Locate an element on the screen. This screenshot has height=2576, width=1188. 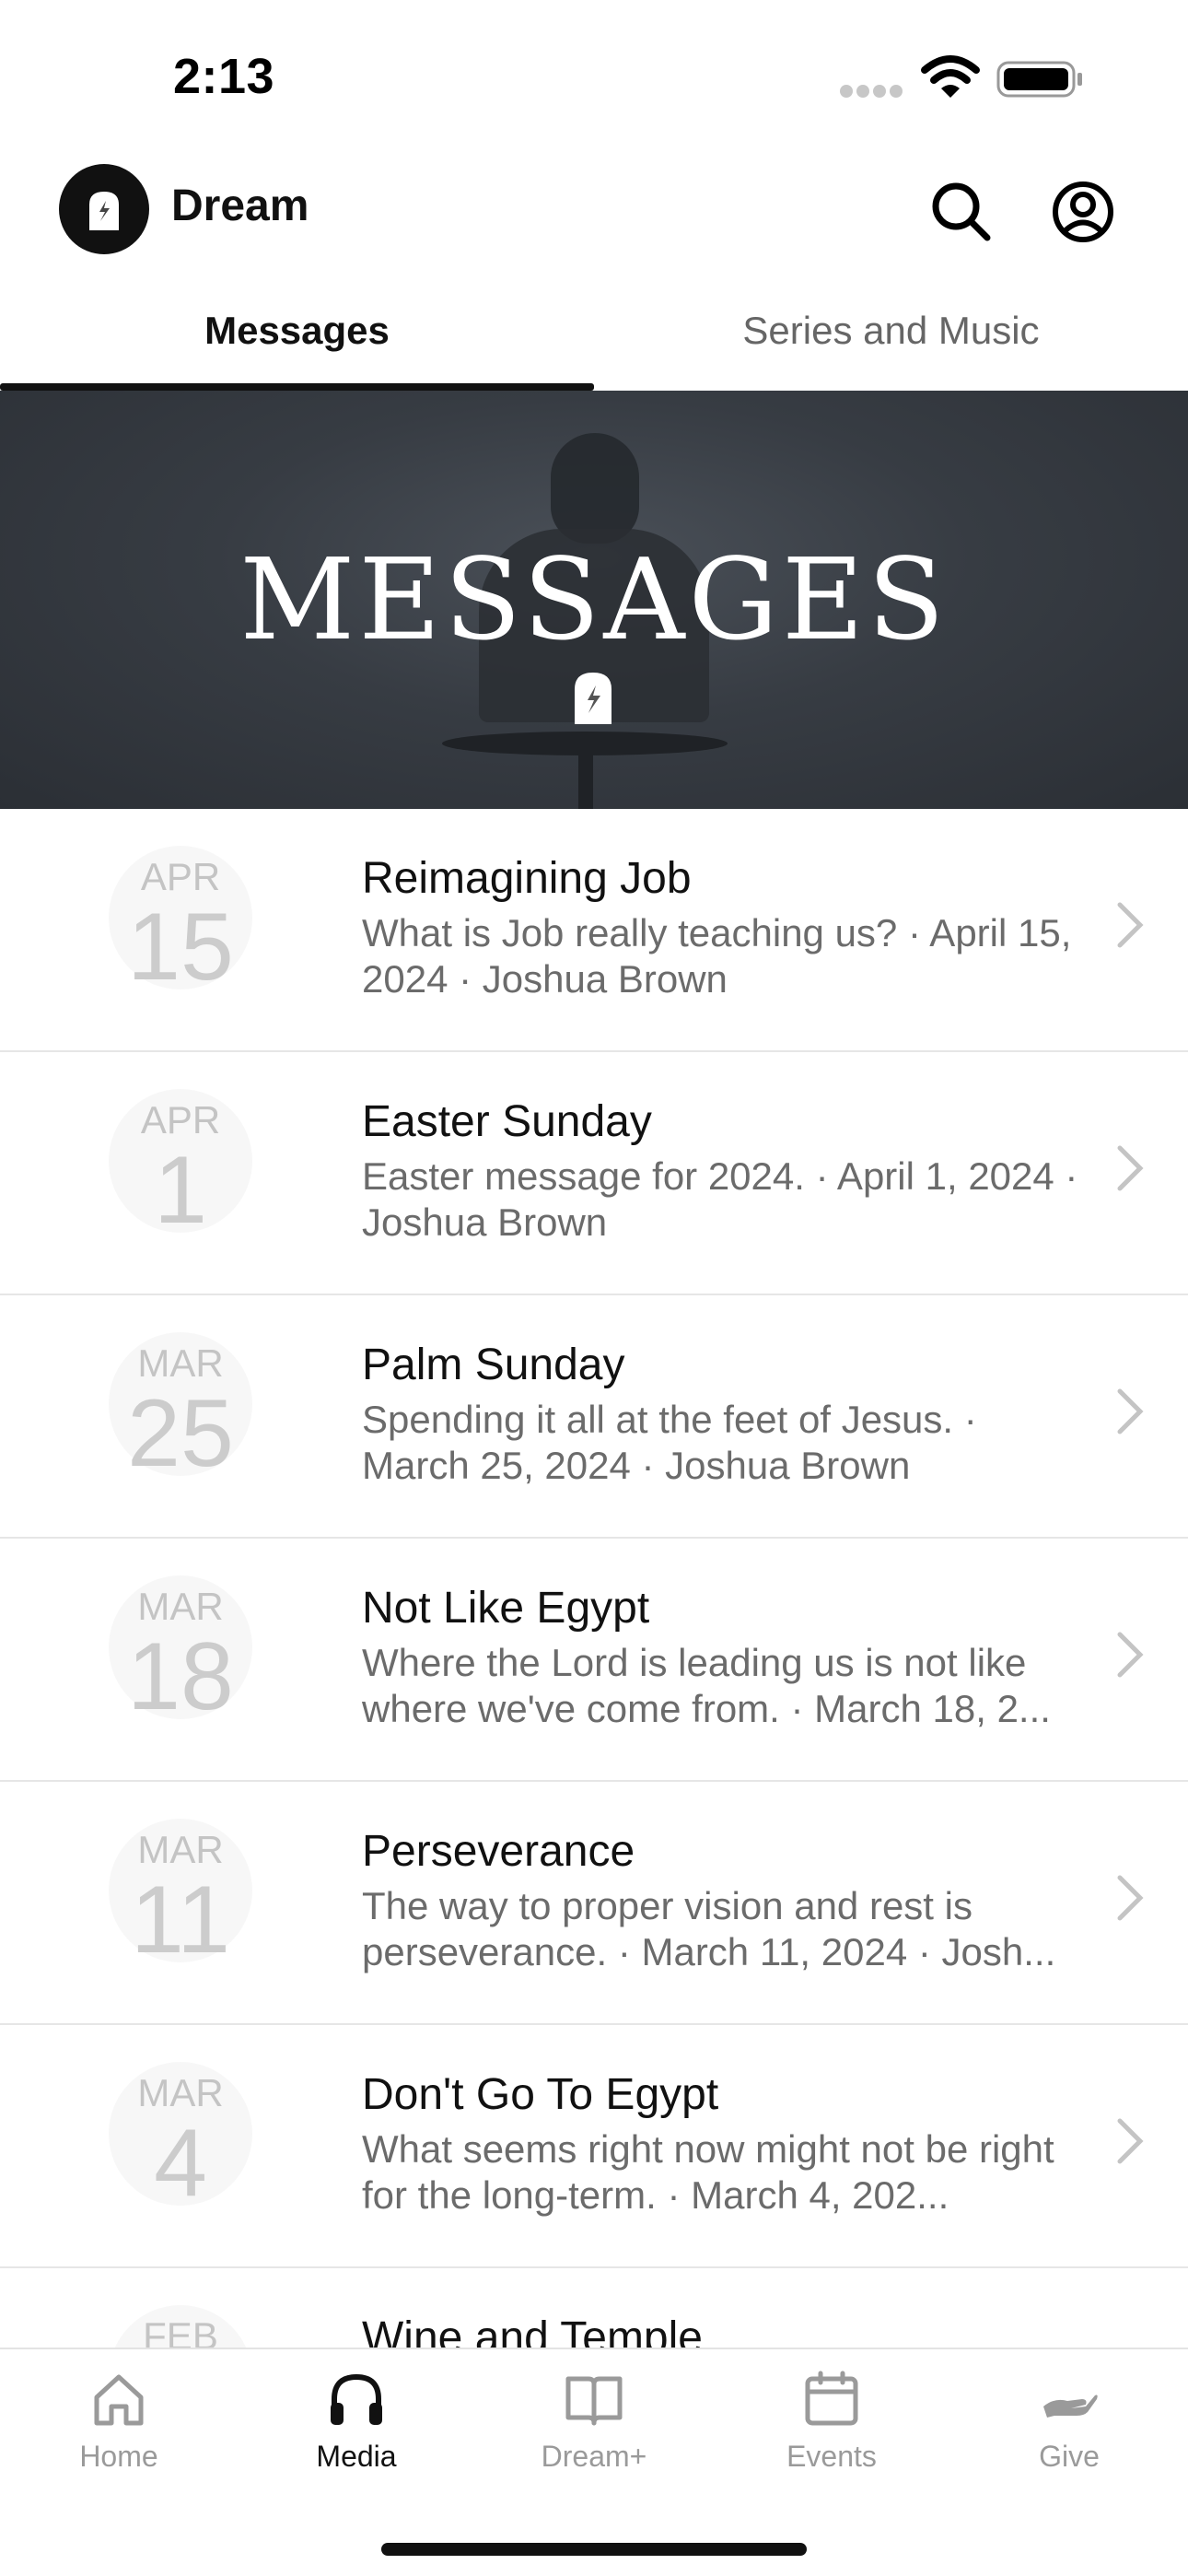
headphones-icon is located at coordinates (356, 2399).